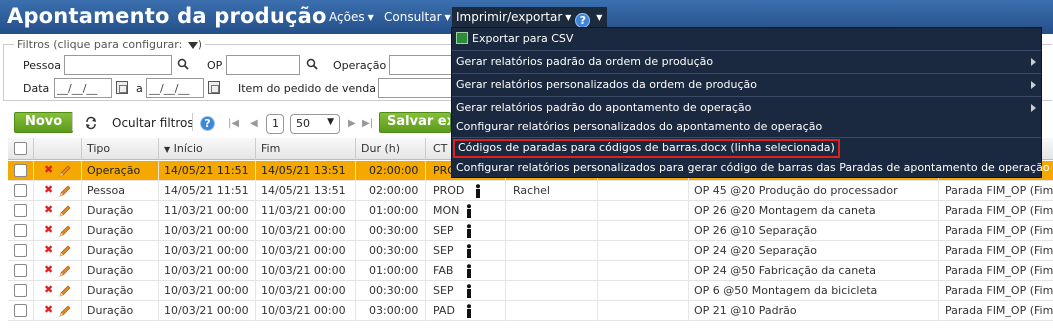 The height and width of the screenshot is (330, 1053). I want to click on cell-ct: PAD, so click(444, 310).